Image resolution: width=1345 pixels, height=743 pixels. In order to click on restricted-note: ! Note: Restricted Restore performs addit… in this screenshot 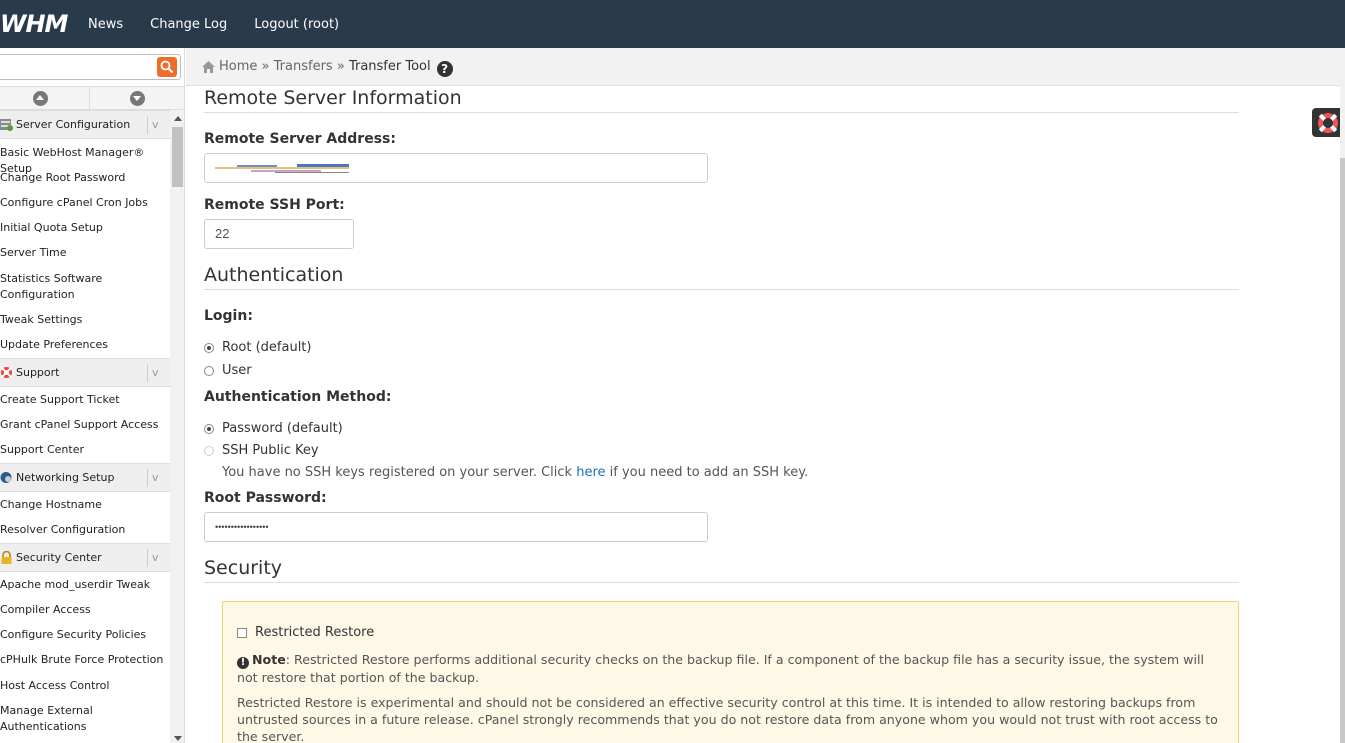, I will do `click(732, 668)`.